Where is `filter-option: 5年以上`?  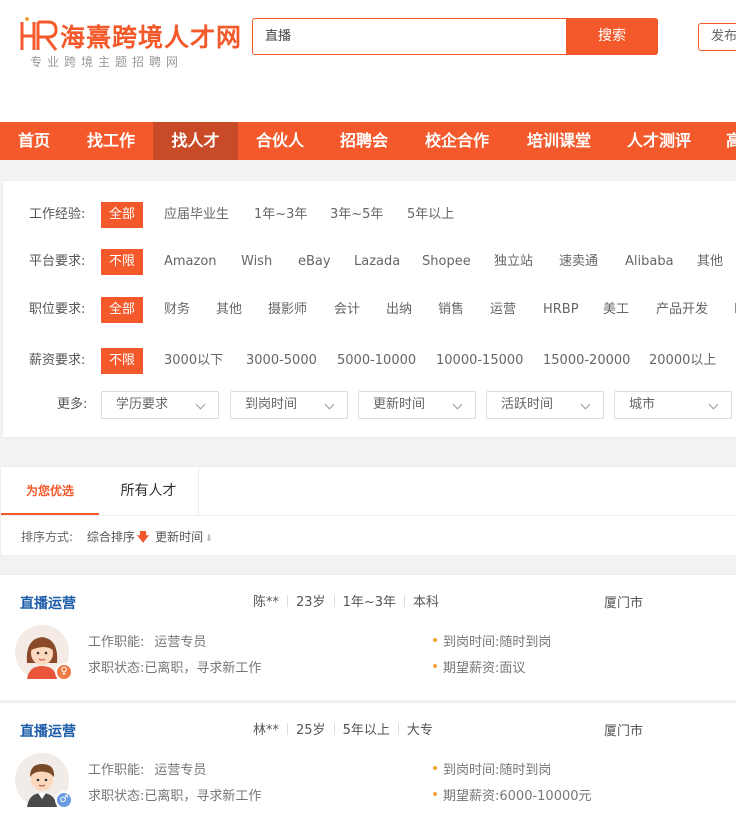 filter-option: 5年以上 is located at coordinates (430, 215).